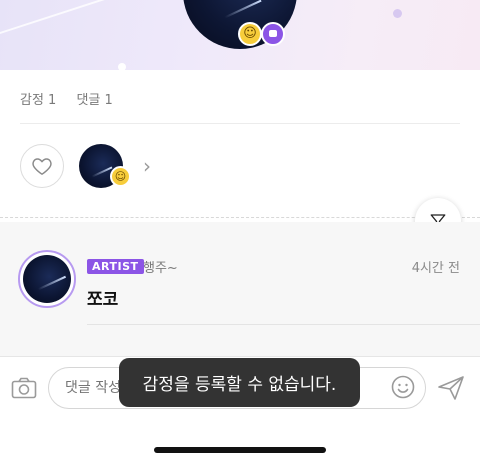  I want to click on chevron-right-icon: ›, so click(147, 166).